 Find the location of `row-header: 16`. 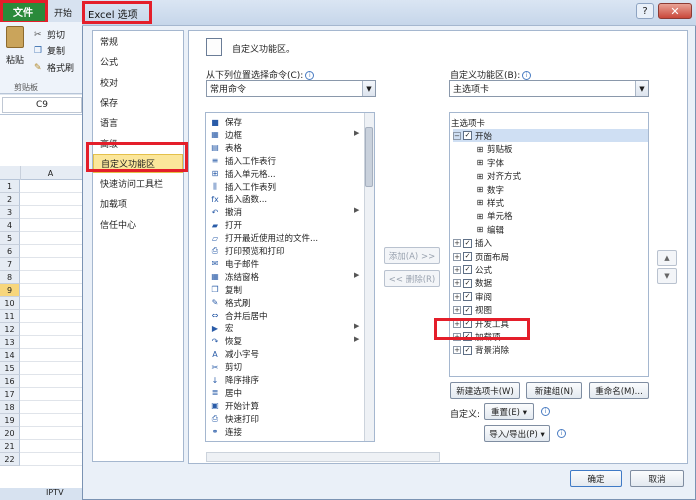

row-header: 16 is located at coordinates (10, 381).